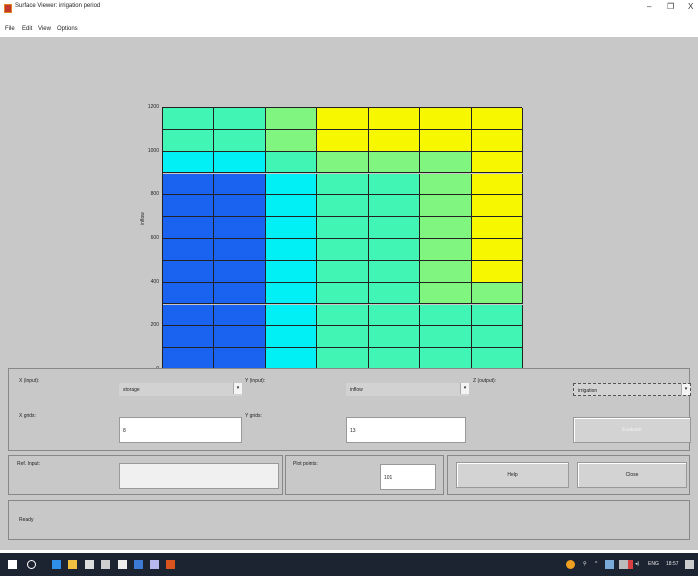  What do you see at coordinates (588, 391) in the screenshot?
I see `z-output-value: irrigation` at bounding box center [588, 391].